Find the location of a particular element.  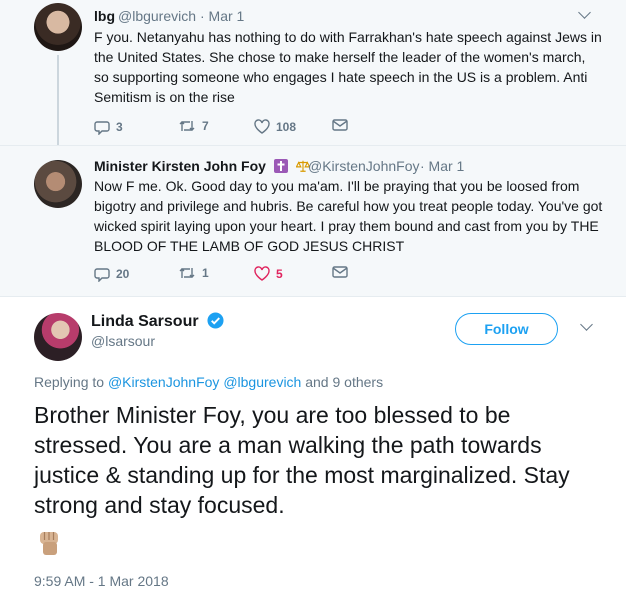

thread-connector is located at coordinates (58, 100).